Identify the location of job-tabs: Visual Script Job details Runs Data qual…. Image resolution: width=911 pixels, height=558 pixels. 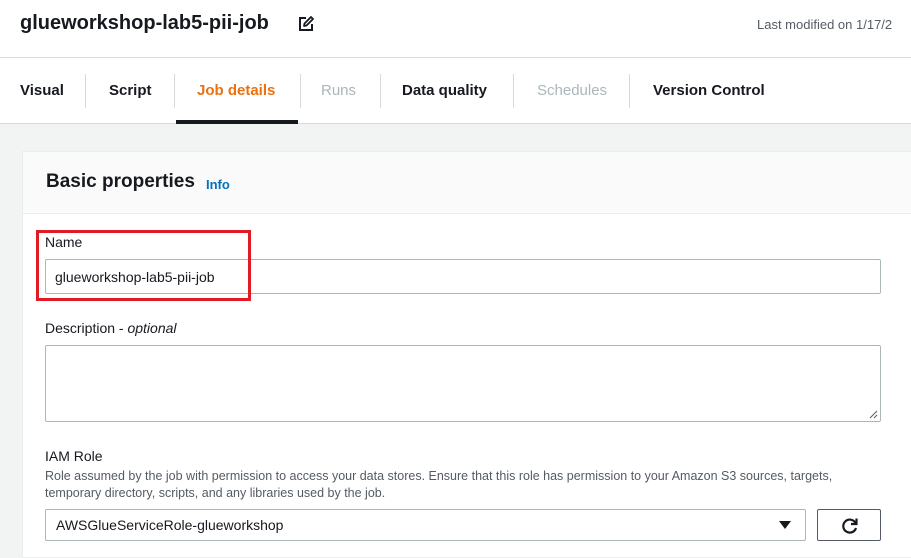
(455, 91).